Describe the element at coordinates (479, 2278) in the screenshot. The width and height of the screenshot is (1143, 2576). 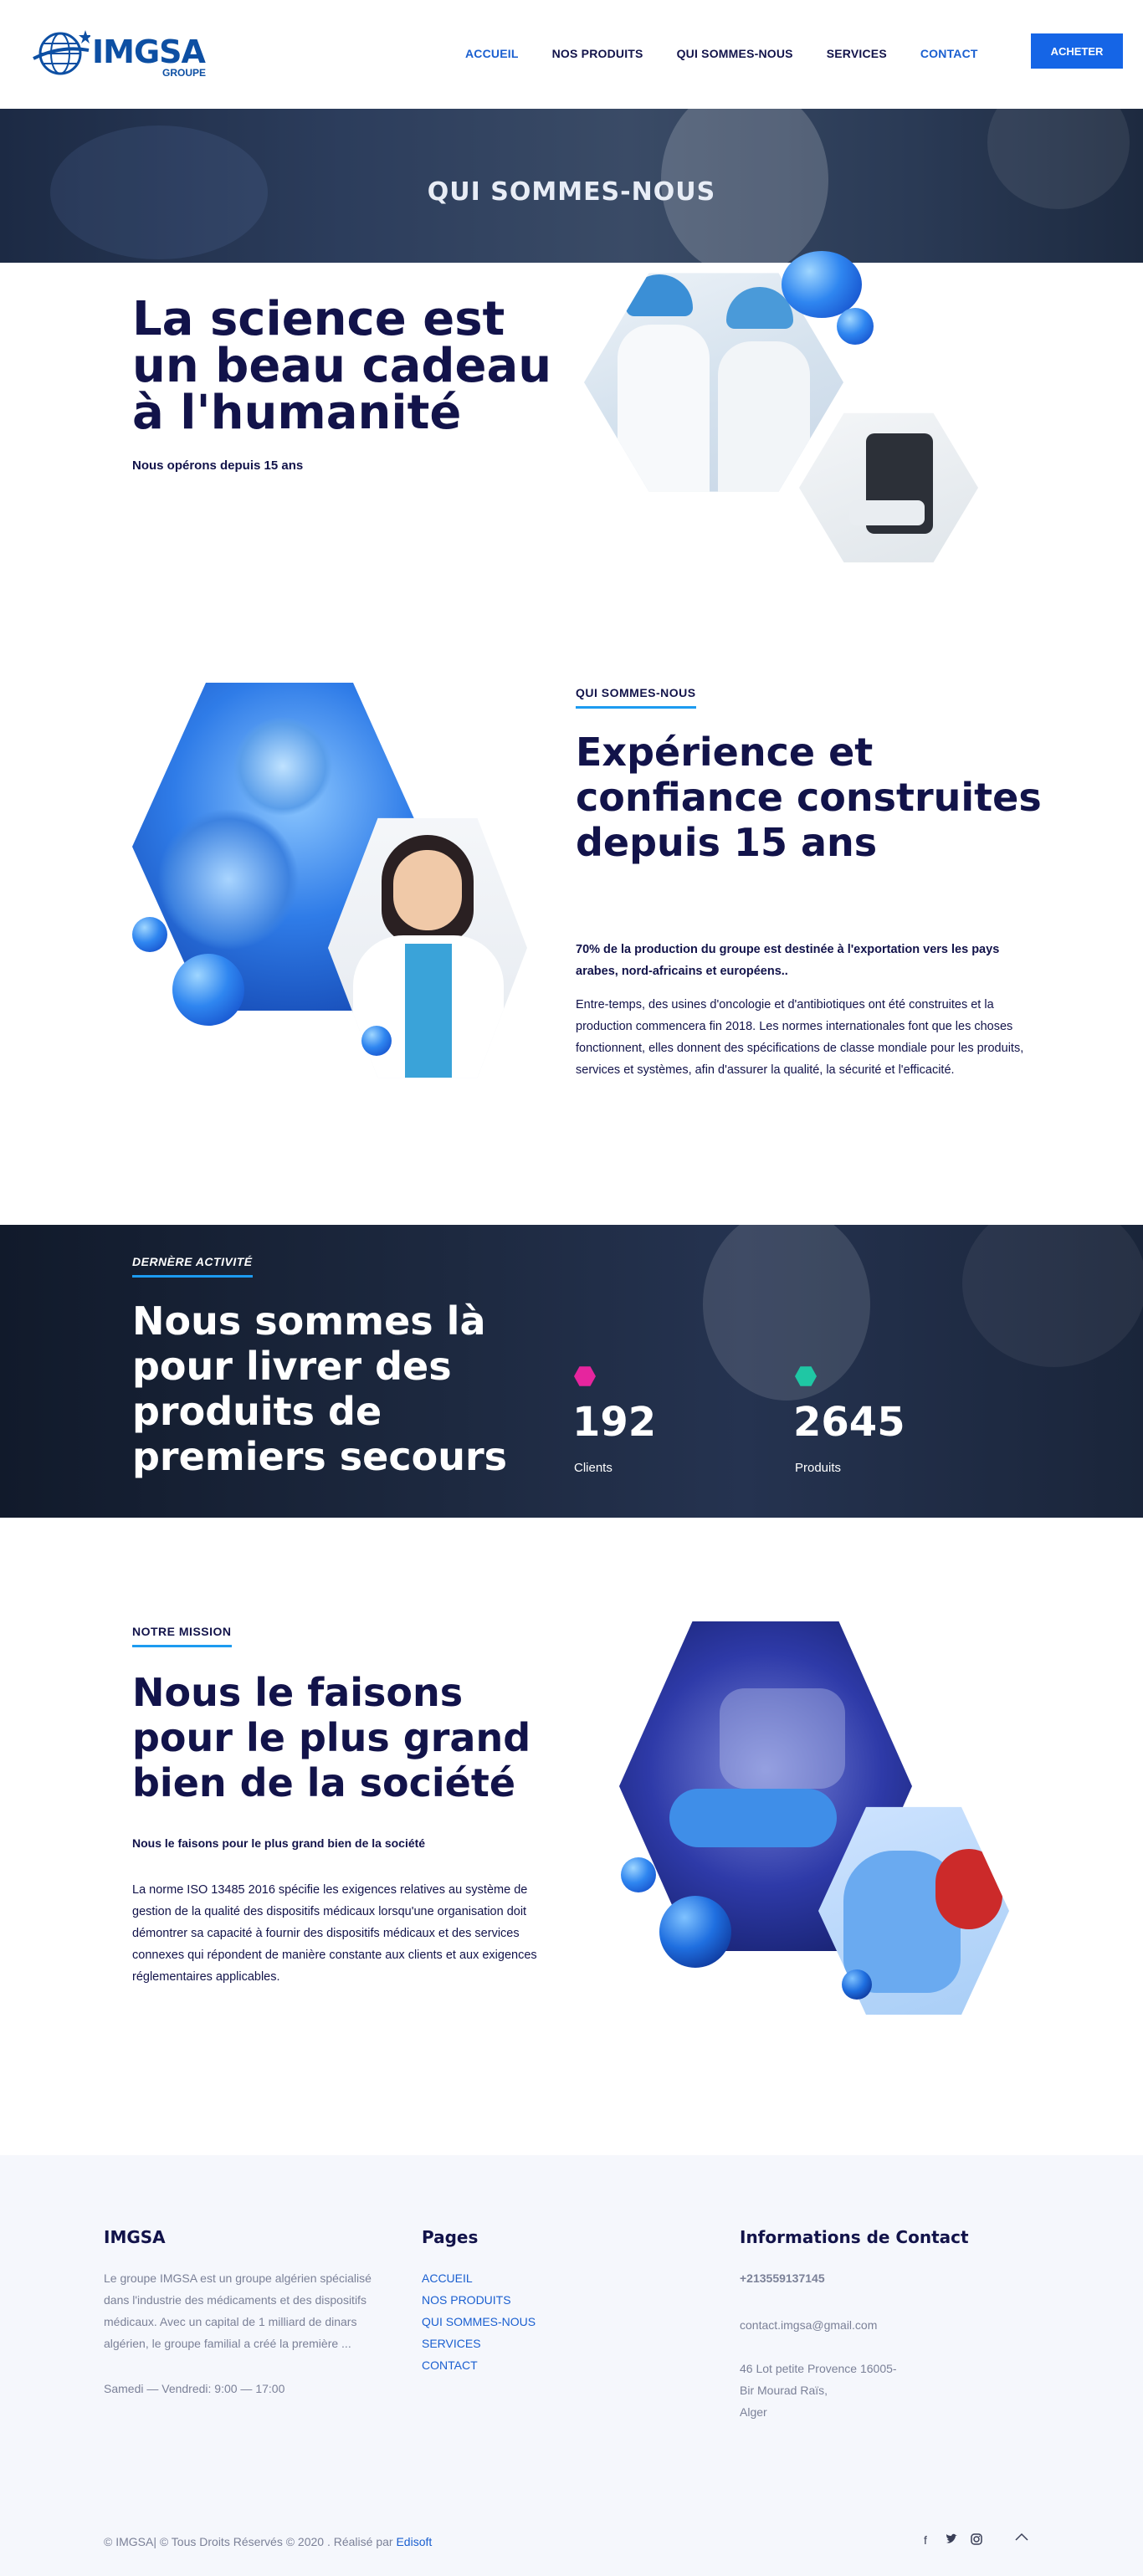
I see `footer-link-accueil: ACCUEIL` at that location.